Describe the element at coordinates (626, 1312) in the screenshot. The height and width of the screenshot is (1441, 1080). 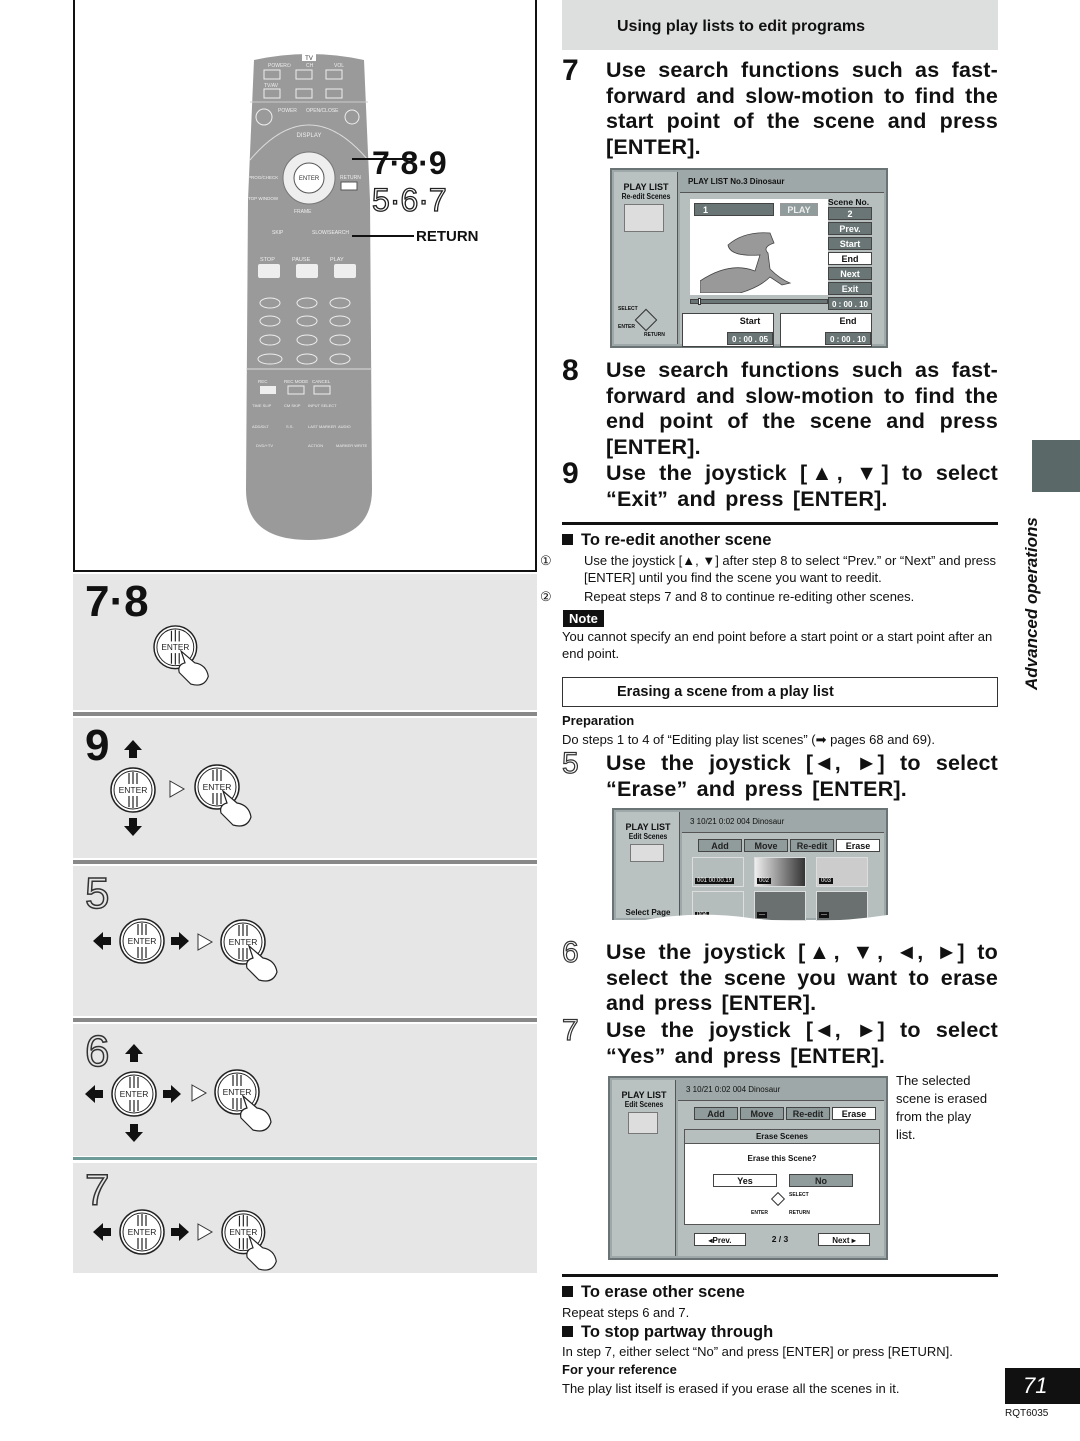
I see `erase-other-text: Repeat steps 6 and 7.` at that location.